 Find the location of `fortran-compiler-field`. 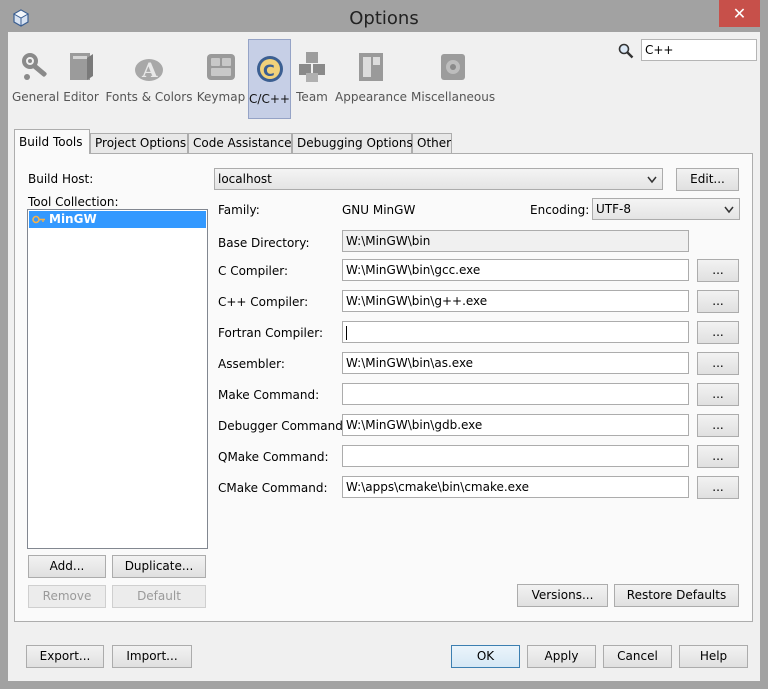

fortran-compiler-field is located at coordinates (515, 332).